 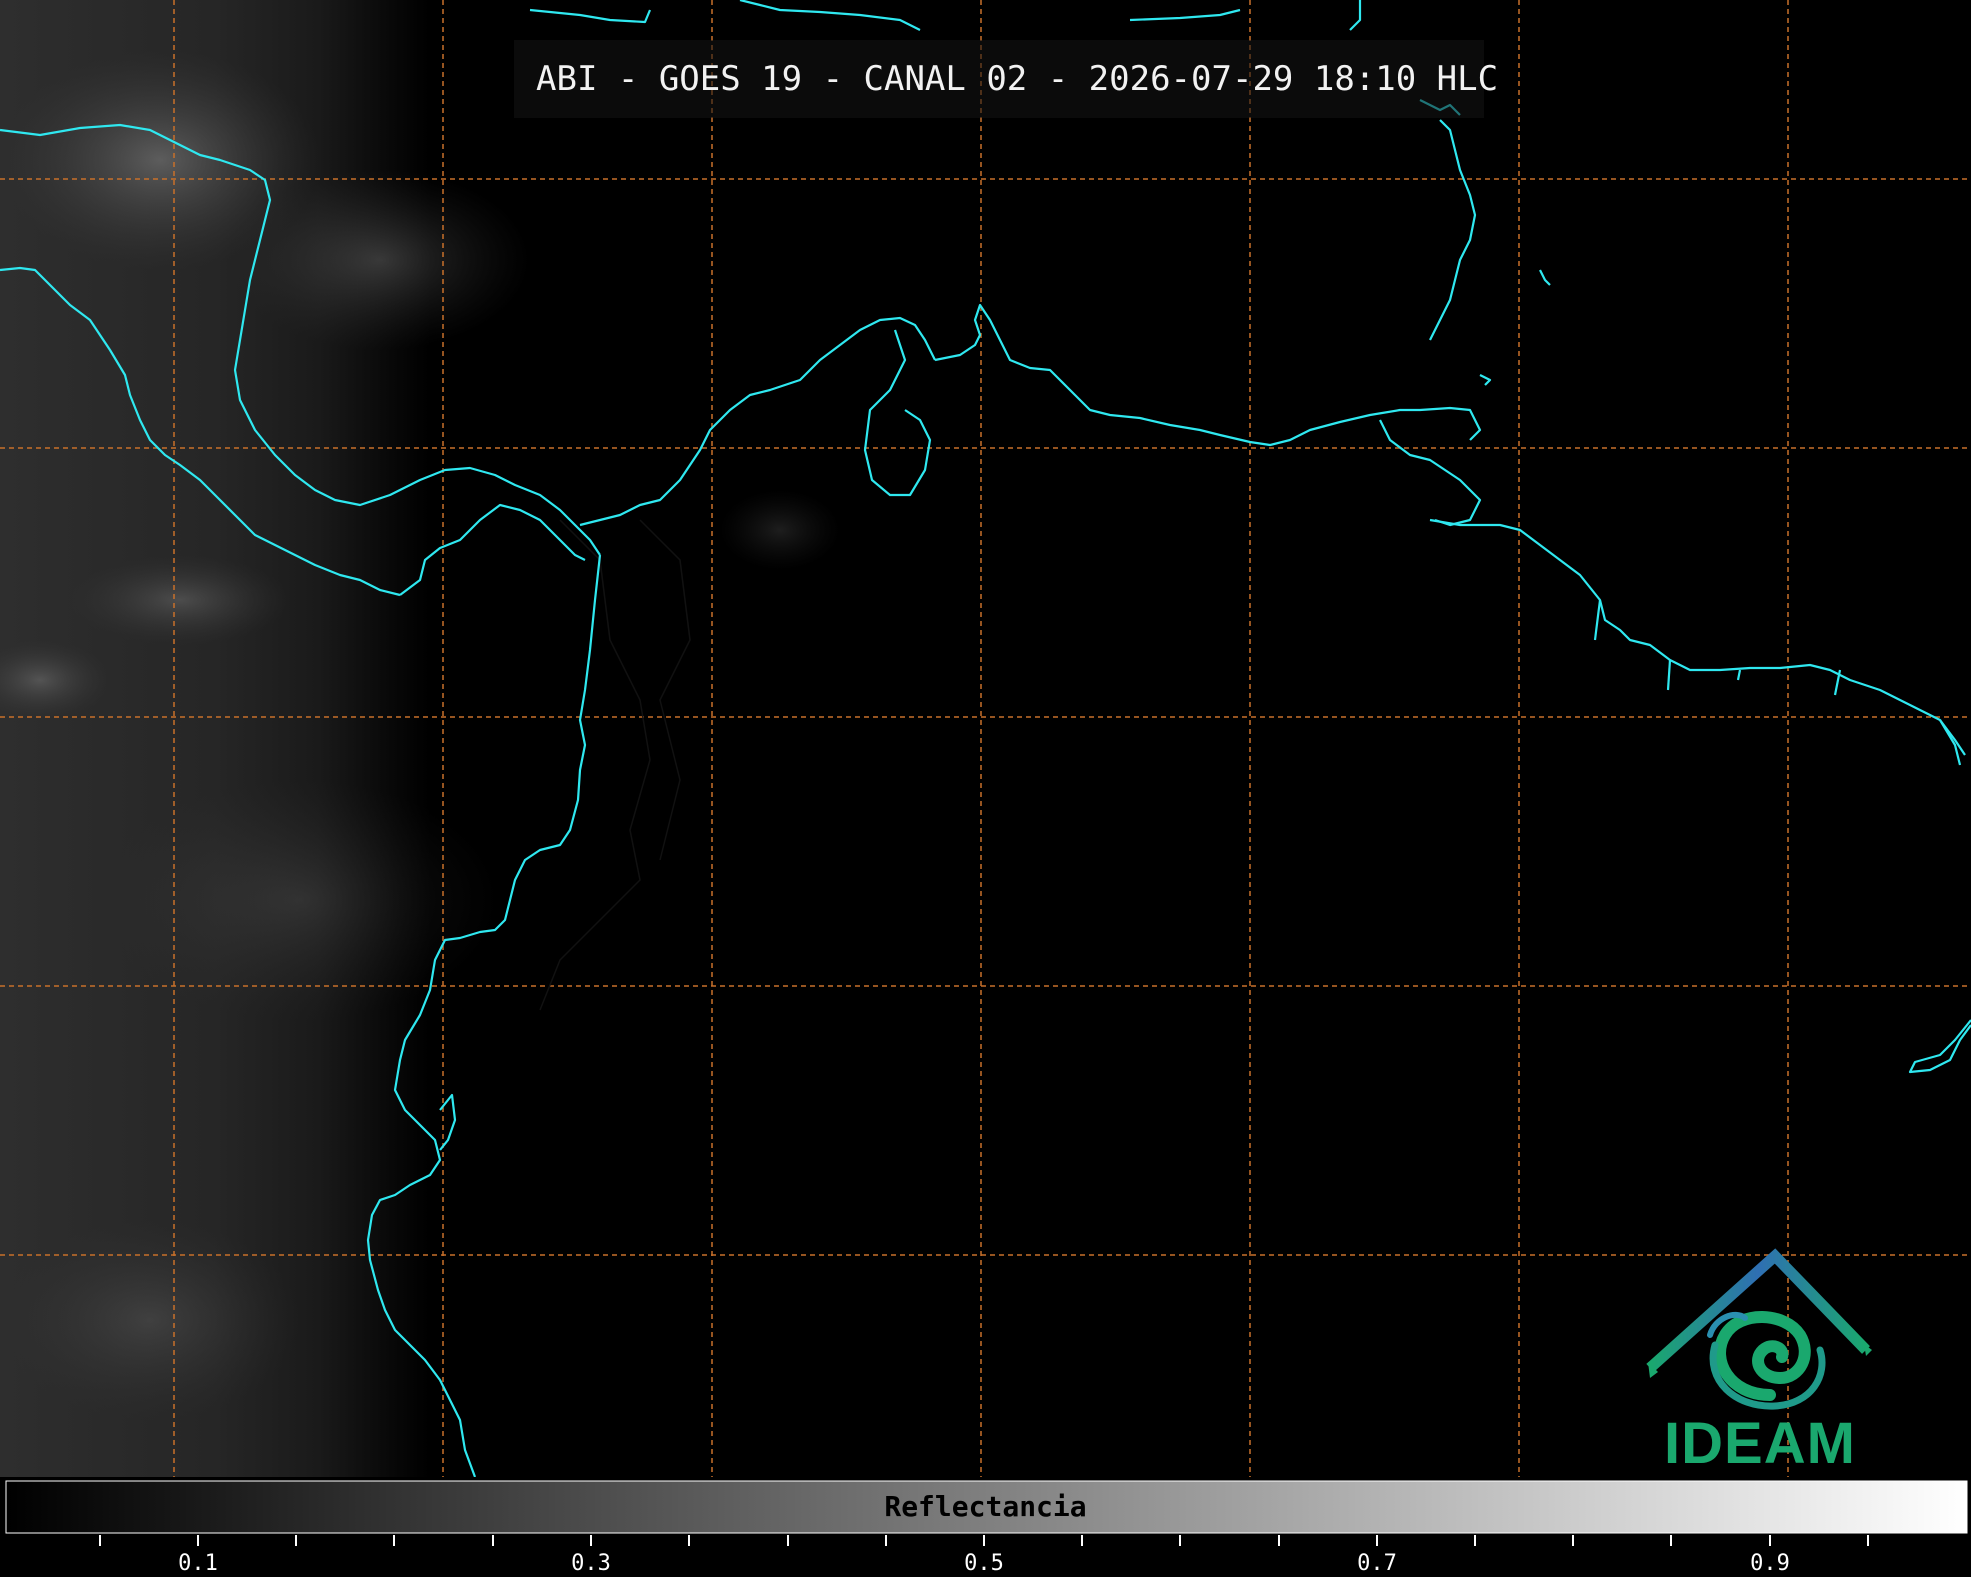 What do you see at coordinates (1377, 1563) in the screenshot?
I see `colorbar-tick-label: 0.7` at bounding box center [1377, 1563].